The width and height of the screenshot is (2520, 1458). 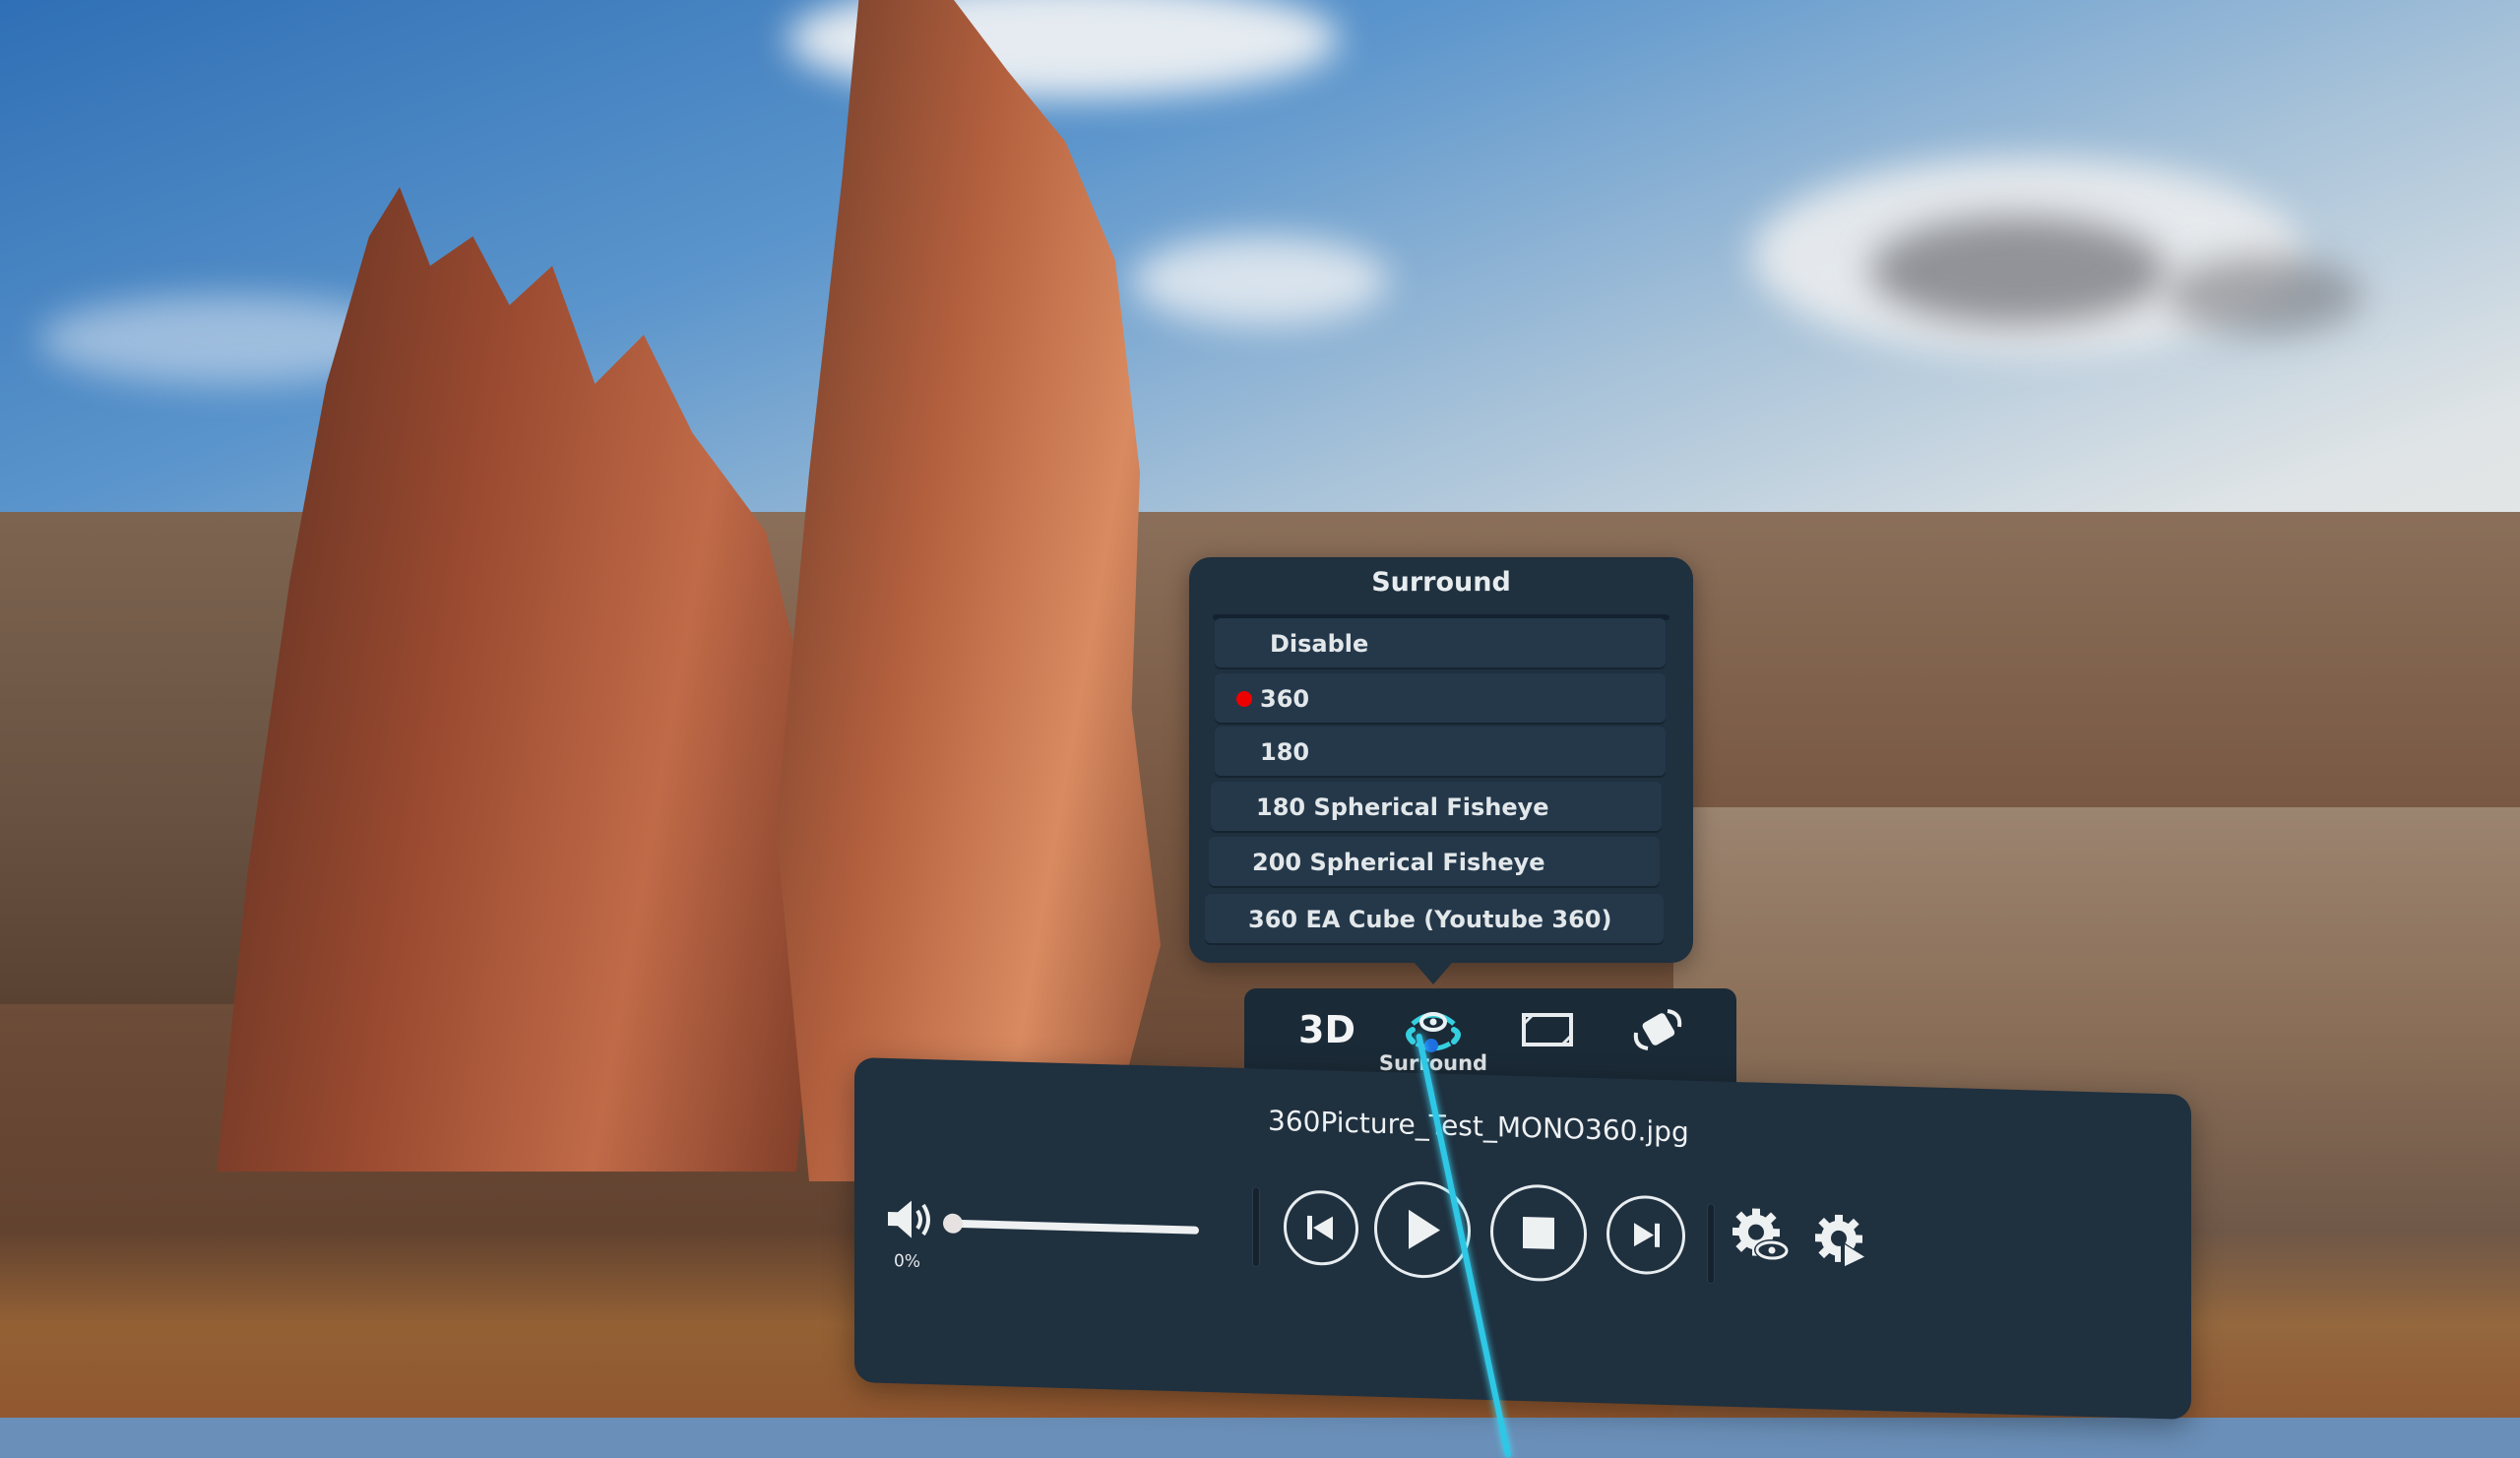 What do you see at coordinates (1440, 699) in the screenshot?
I see `surround-option-360: 360` at bounding box center [1440, 699].